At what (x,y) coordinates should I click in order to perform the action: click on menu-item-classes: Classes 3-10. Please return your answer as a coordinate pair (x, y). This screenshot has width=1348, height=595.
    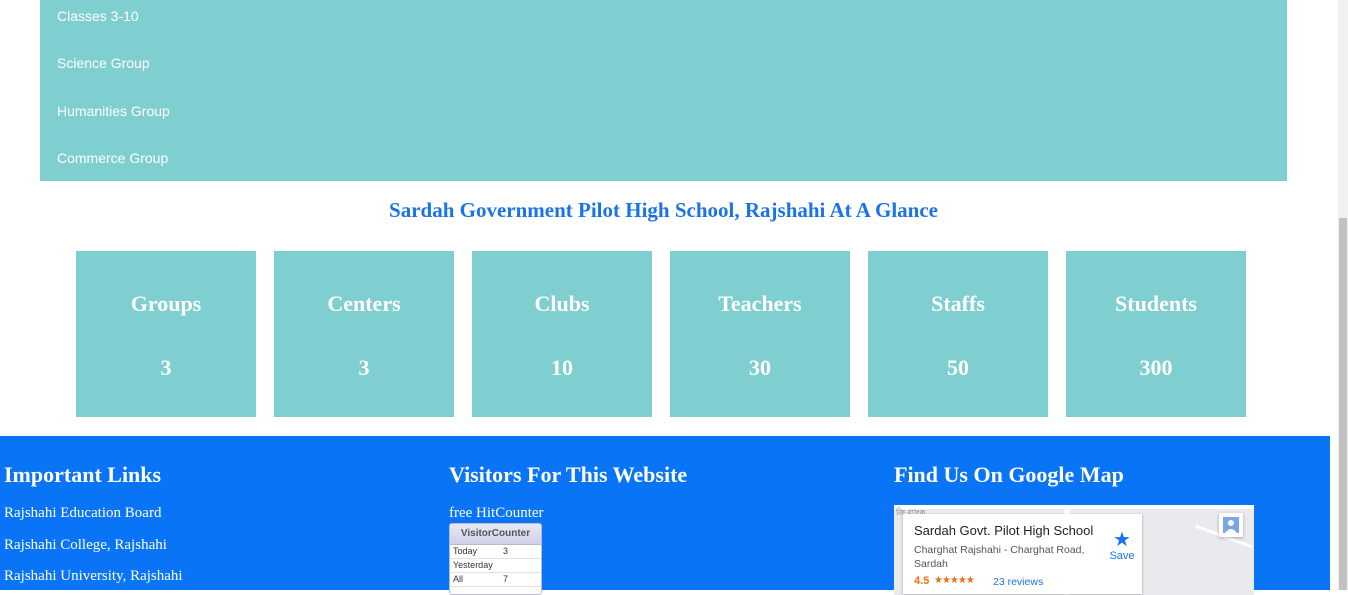
    Looking at the image, I should click on (98, 16).